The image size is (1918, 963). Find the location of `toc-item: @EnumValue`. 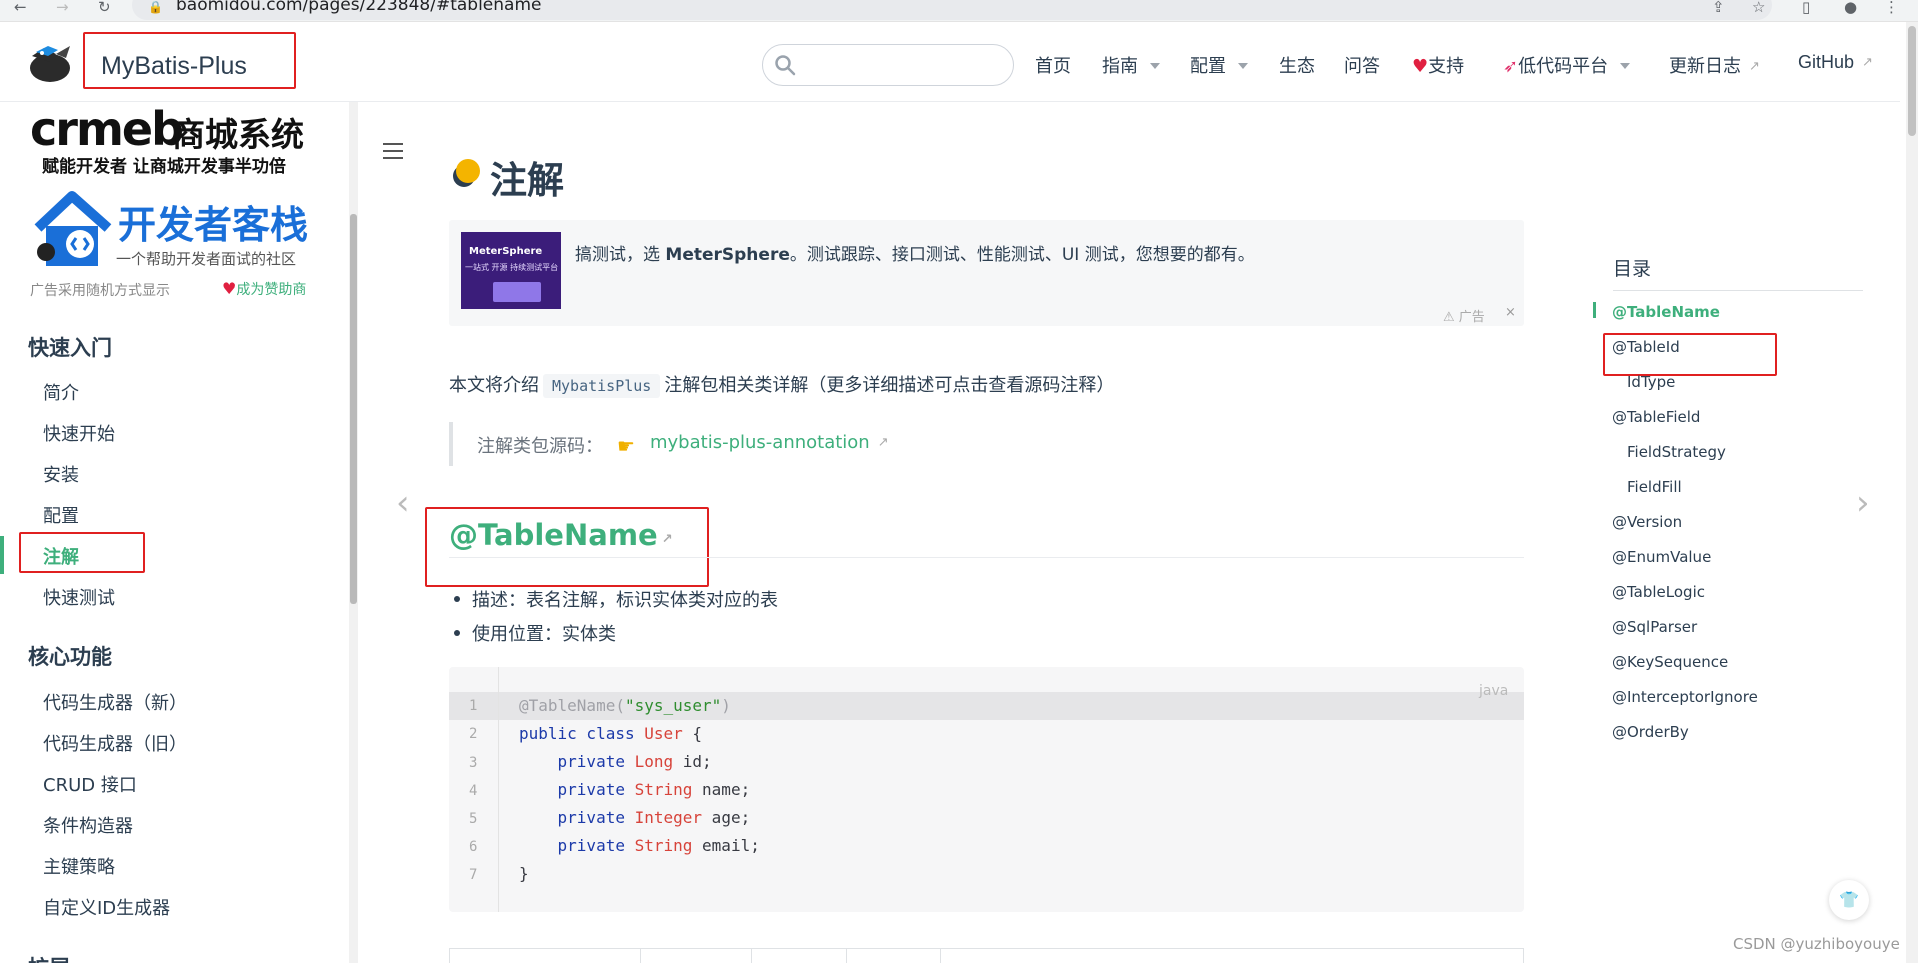

toc-item: @EnumValue is located at coordinates (1661, 557).